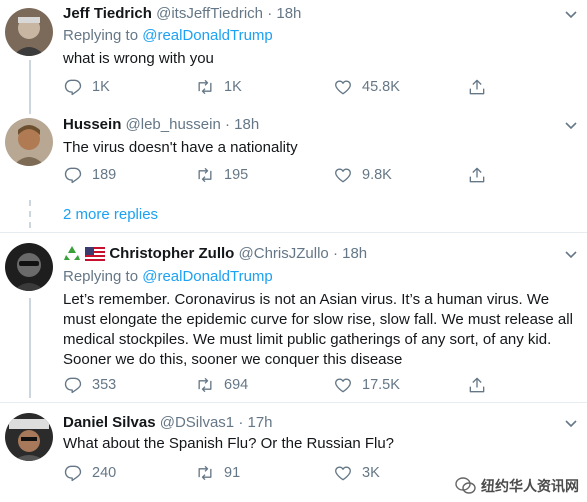  I want to click on action-bar: 189 195 9.8K, so click(278, 175).